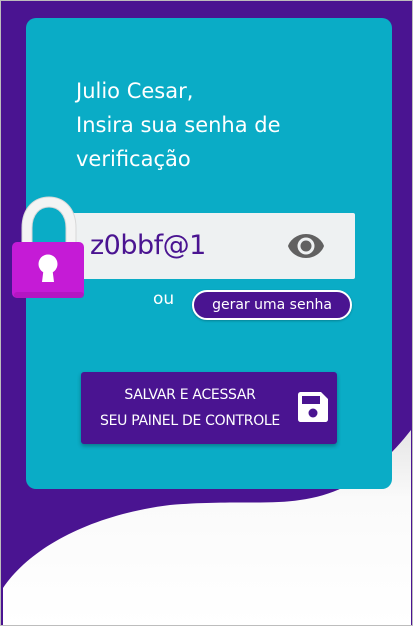  I want to click on toggle-visibility-button, so click(306, 246).